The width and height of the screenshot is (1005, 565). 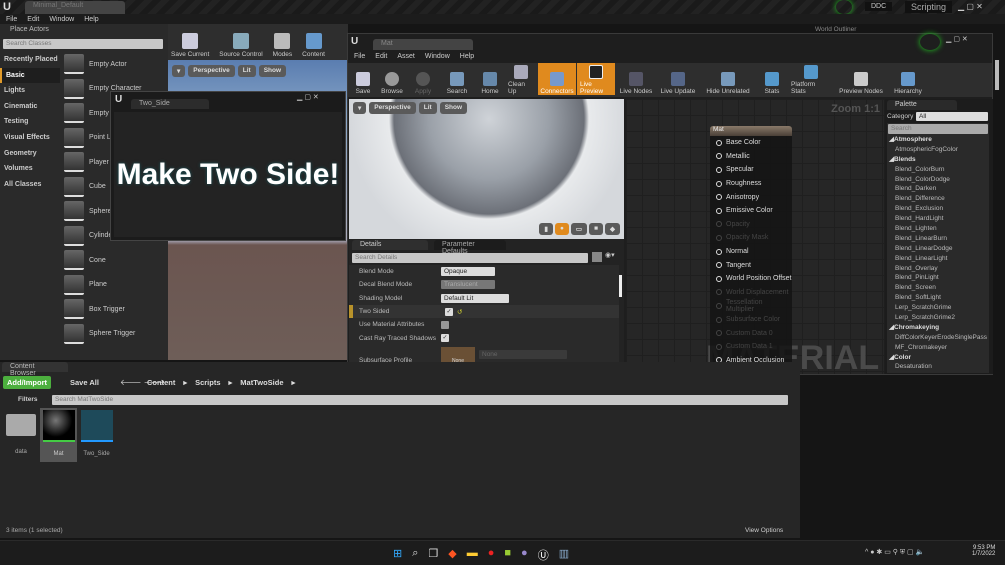 I want to click on stats-button: Stats, so click(x=772, y=79).